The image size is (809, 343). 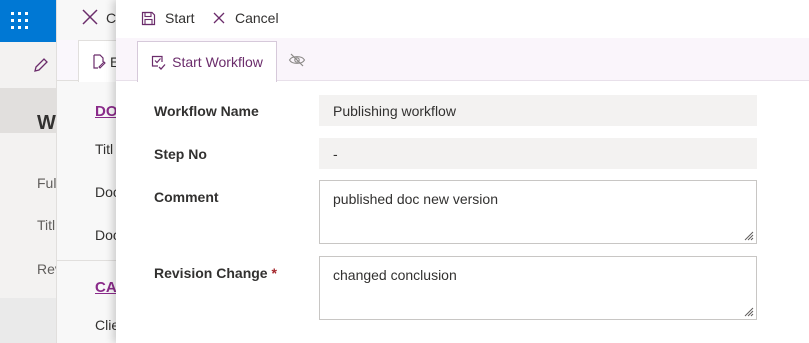 I want to click on comment-label: Comment, so click(x=186, y=197).